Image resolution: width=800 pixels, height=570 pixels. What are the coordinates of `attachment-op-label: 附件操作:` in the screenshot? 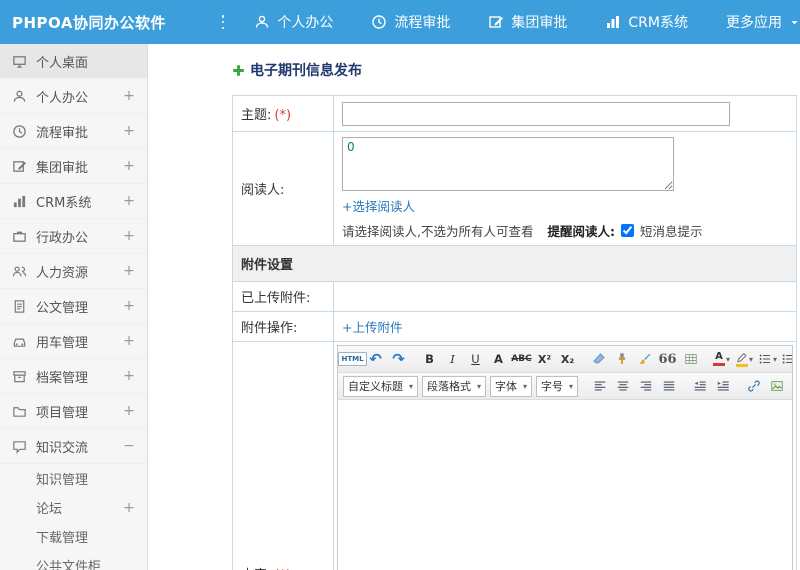 It's located at (269, 328).